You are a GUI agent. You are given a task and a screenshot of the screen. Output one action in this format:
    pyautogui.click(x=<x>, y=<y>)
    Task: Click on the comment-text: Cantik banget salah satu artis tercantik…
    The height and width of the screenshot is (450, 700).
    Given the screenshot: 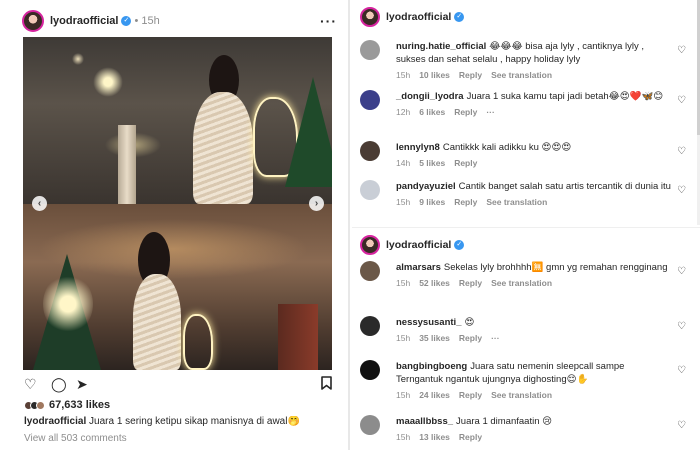 What is the action you would take?
    pyautogui.click(x=564, y=186)
    